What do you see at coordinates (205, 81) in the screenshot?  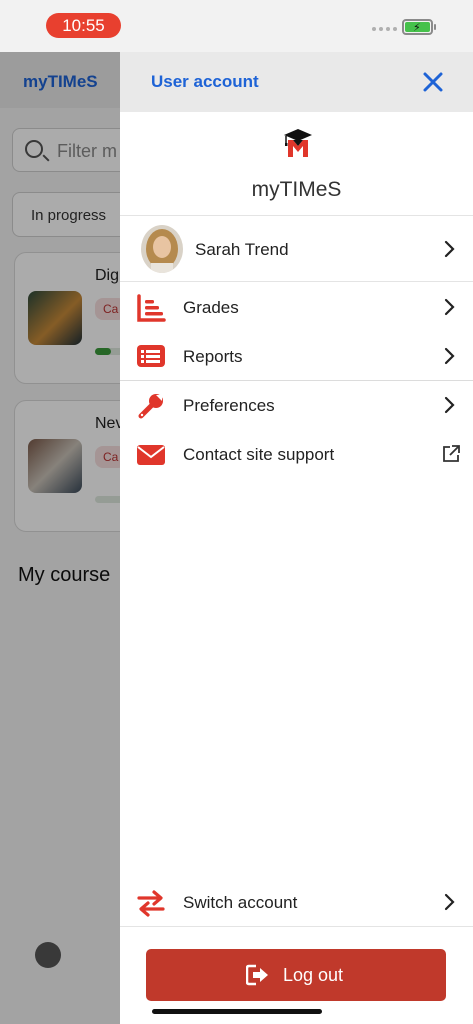 I see `drawer-title: User account` at bounding box center [205, 81].